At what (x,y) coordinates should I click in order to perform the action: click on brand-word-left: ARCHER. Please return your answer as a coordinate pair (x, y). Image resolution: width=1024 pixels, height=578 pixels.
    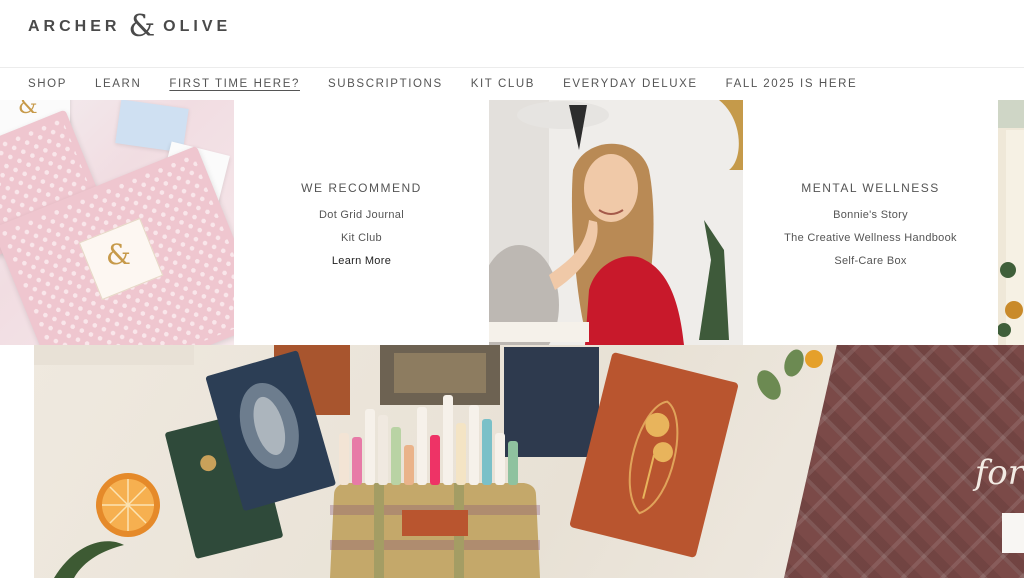
    Looking at the image, I should click on (74, 26).